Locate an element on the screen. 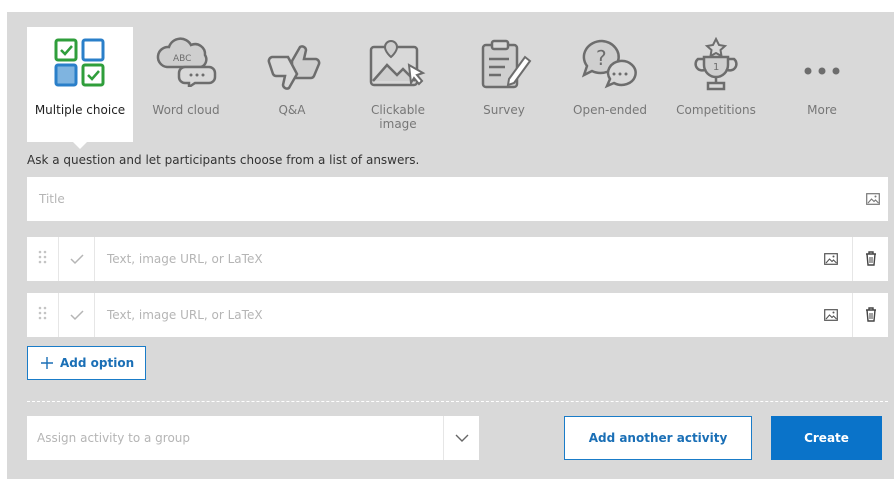  section-divider is located at coordinates (457, 401).